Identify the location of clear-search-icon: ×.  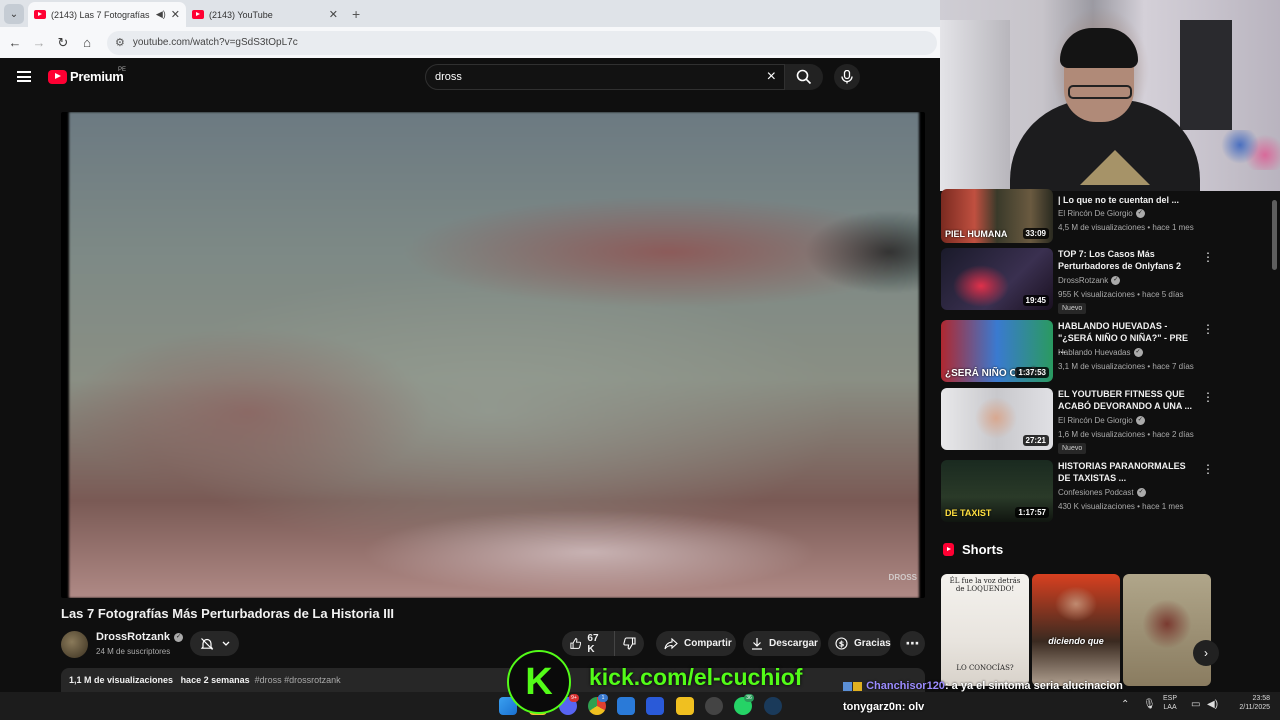
(771, 77).